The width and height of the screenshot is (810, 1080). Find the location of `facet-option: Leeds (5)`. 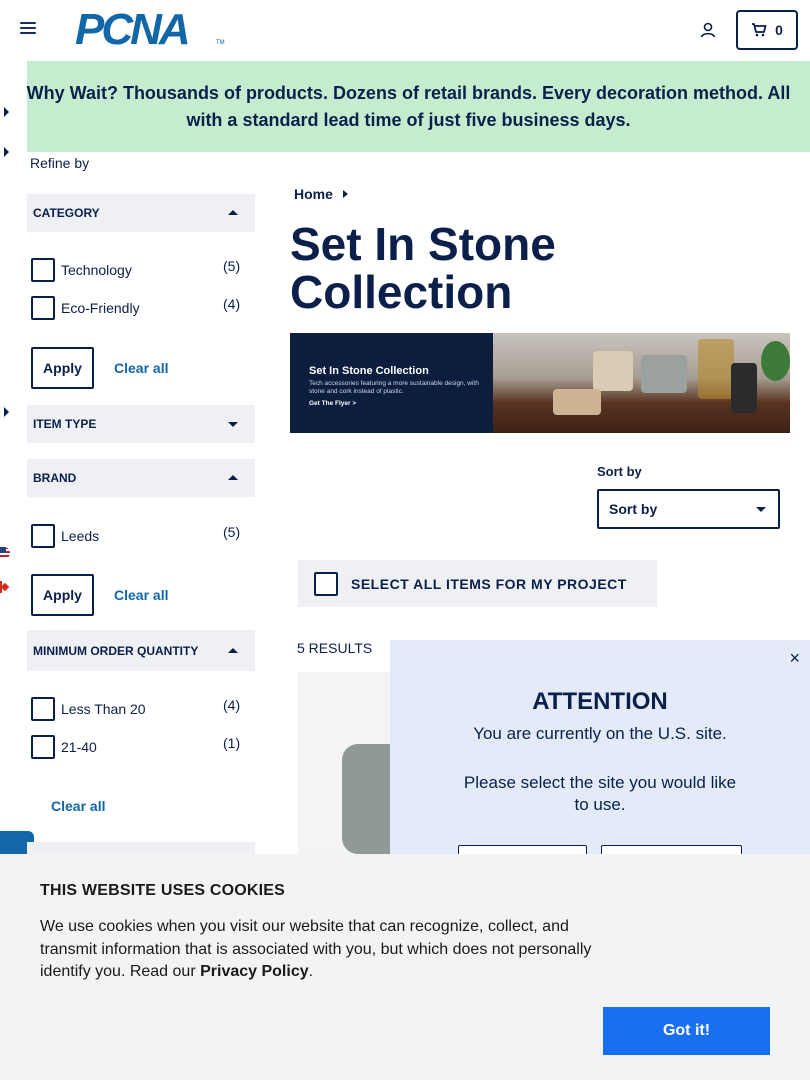

facet-option: Leeds (5) is located at coordinates (138, 536).